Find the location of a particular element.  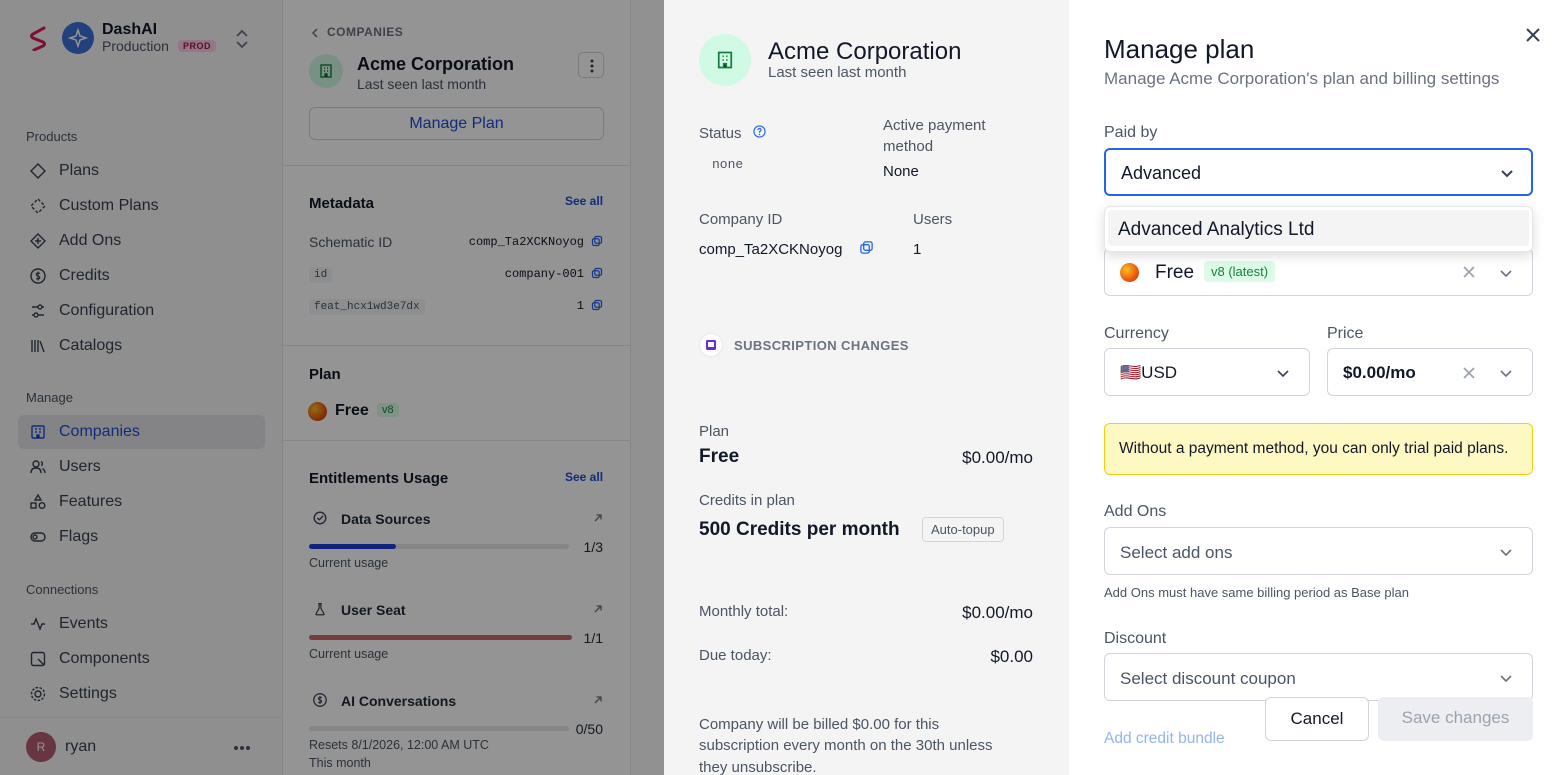

discount-select: Select discount coupon is located at coordinates (1318, 677).